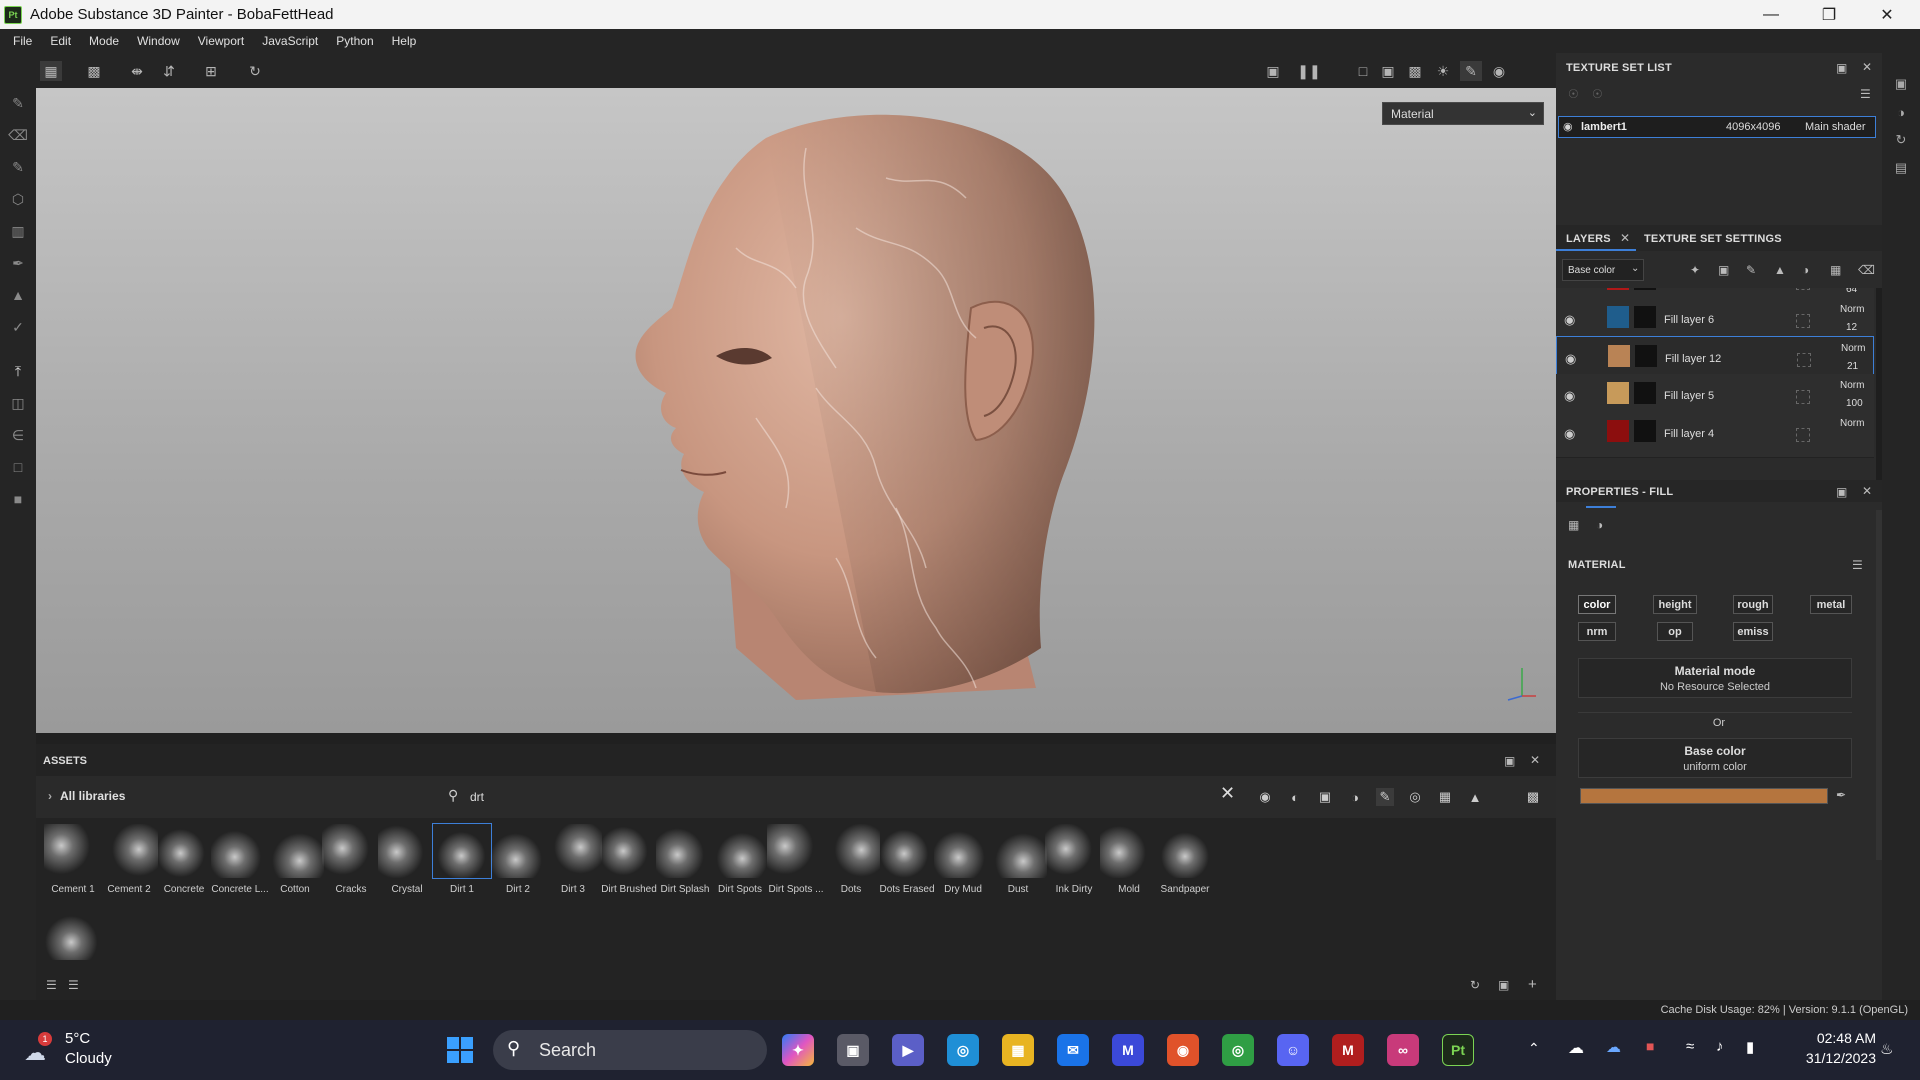  I want to click on add-folder-icon: ▦, so click(1835, 270).